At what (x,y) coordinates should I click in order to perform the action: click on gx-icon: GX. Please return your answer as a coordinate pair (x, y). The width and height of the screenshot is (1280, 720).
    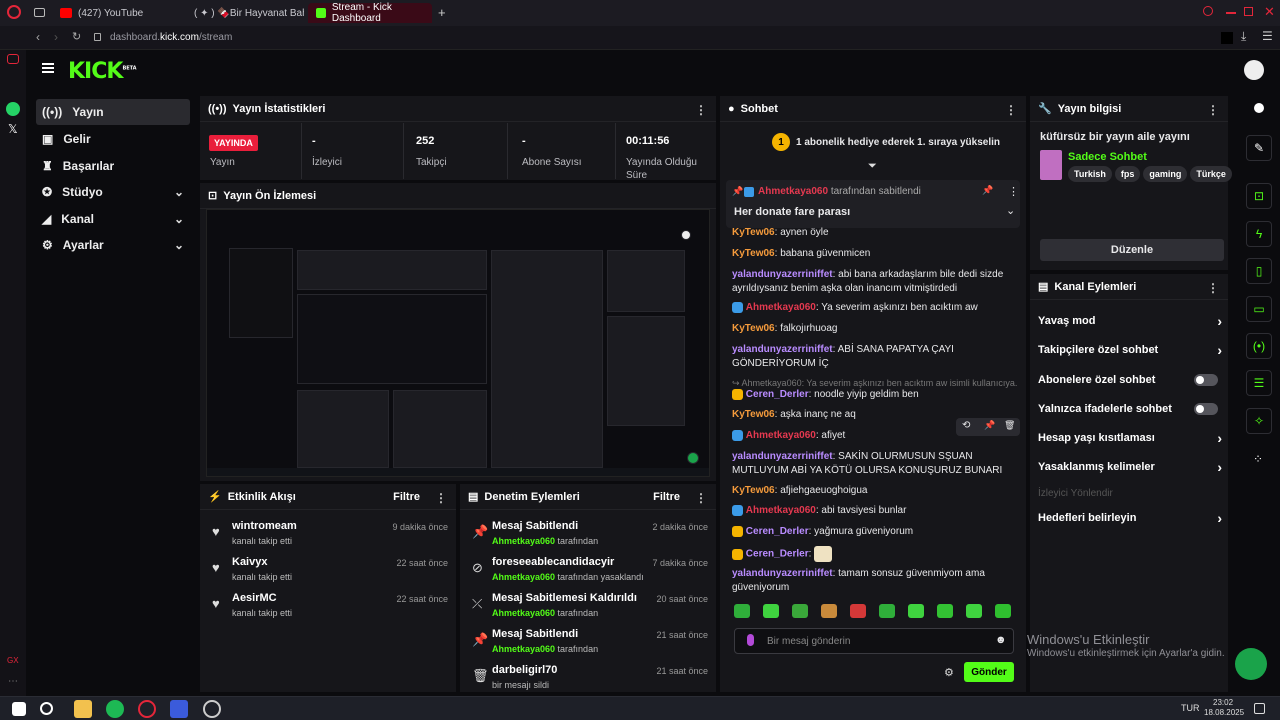
    Looking at the image, I should click on (13, 660).